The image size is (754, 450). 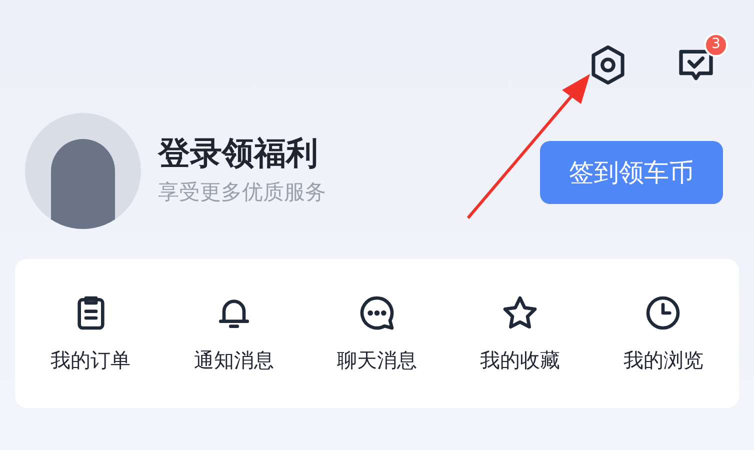 I want to click on shortcut-item: 我的浏览, so click(x=663, y=333).